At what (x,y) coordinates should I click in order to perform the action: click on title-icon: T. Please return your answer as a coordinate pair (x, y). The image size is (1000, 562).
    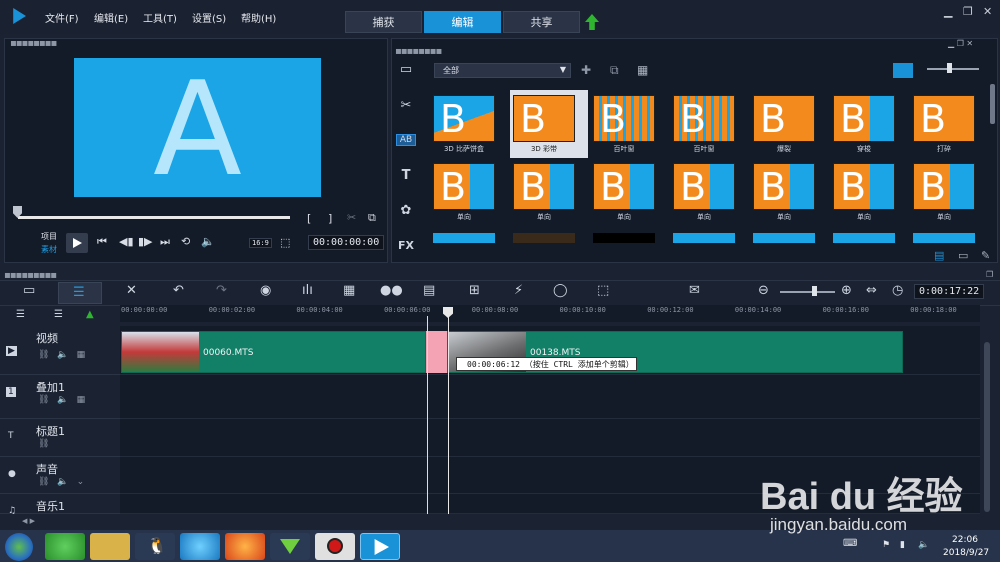
    Looking at the image, I should click on (406, 175).